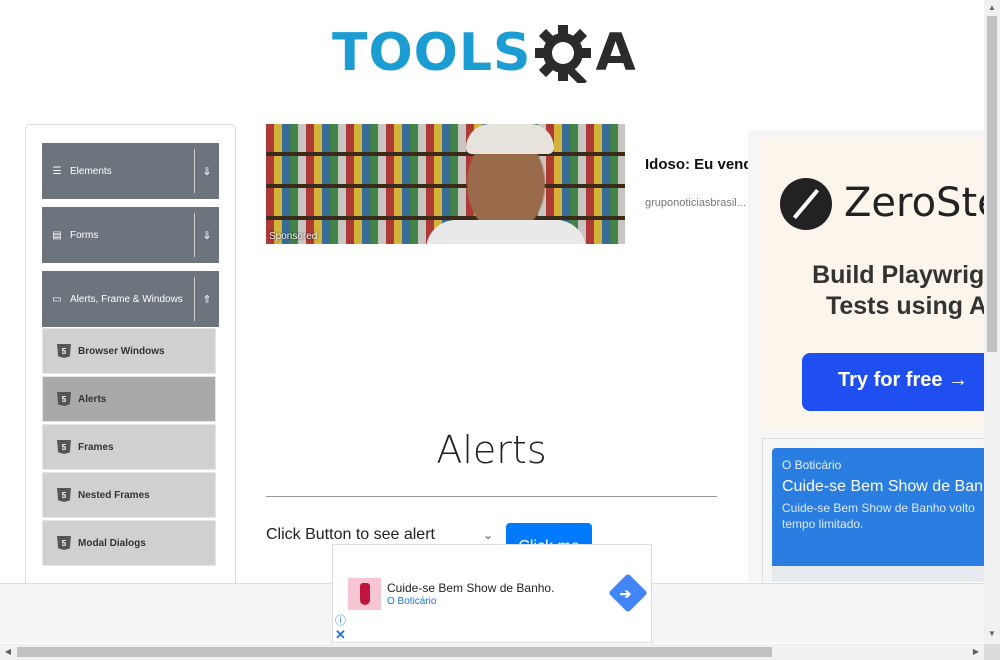 The height and width of the screenshot is (660, 1000). What do you see at coordinates (92, 399) in the screenshot?
I see `sidebar-item-label: Alerts` at bounding box center [92, 399].